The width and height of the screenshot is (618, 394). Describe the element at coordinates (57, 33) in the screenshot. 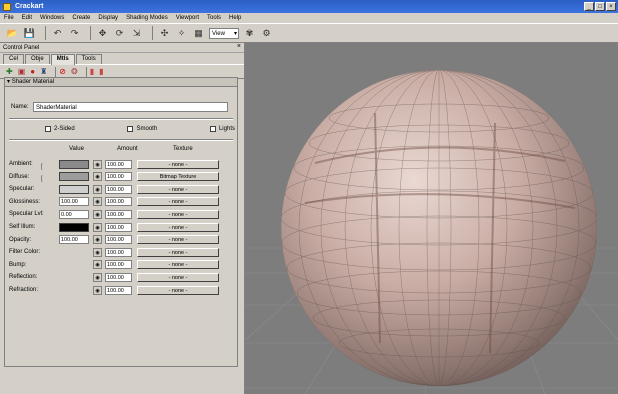

I see `undo-icon: ↶` at that location.